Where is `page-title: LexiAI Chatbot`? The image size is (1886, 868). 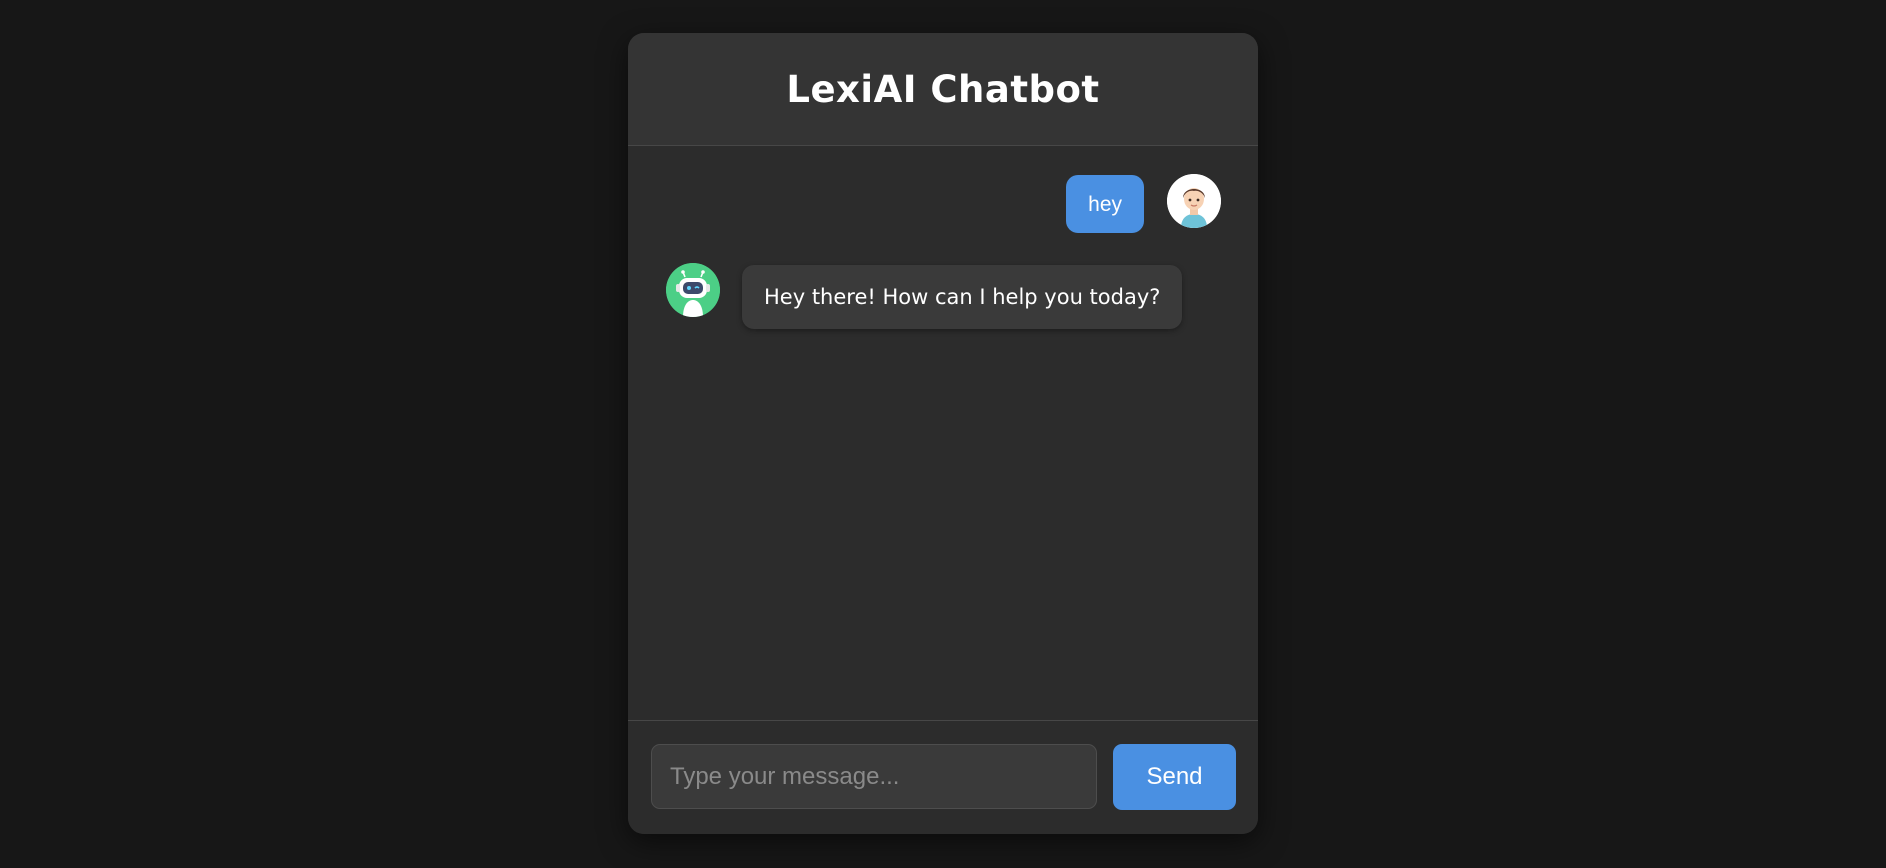
page-title: LexiAI Chatbot is located at coordinates (943, 89).